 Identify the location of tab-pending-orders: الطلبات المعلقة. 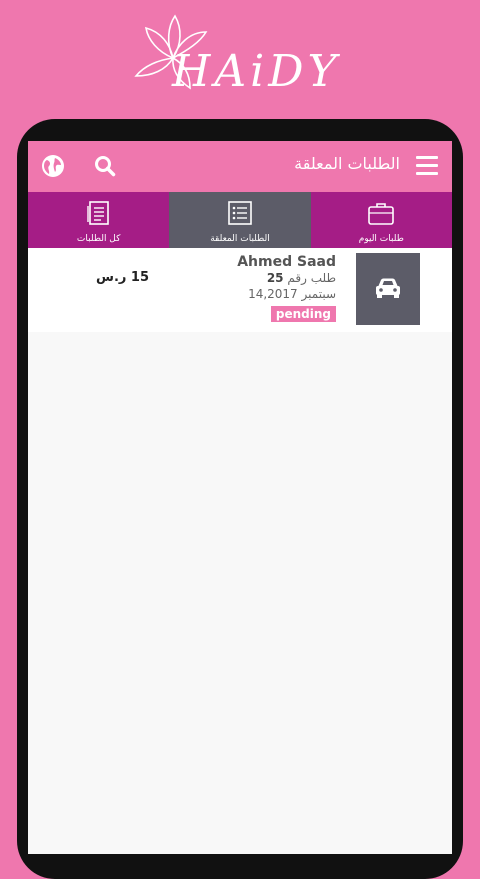
(240, 220).